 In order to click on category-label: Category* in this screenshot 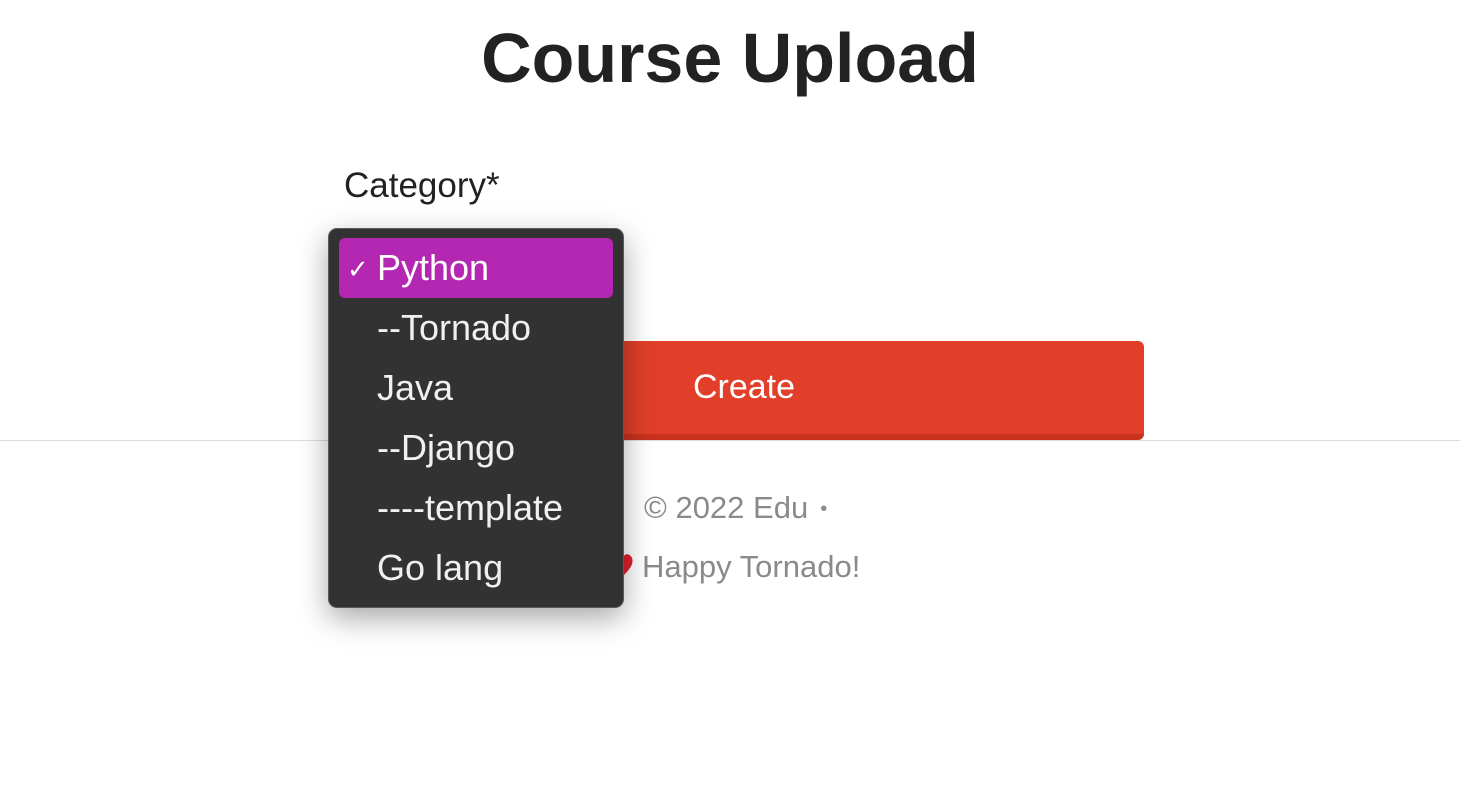, I will do `click(422, 185)`.